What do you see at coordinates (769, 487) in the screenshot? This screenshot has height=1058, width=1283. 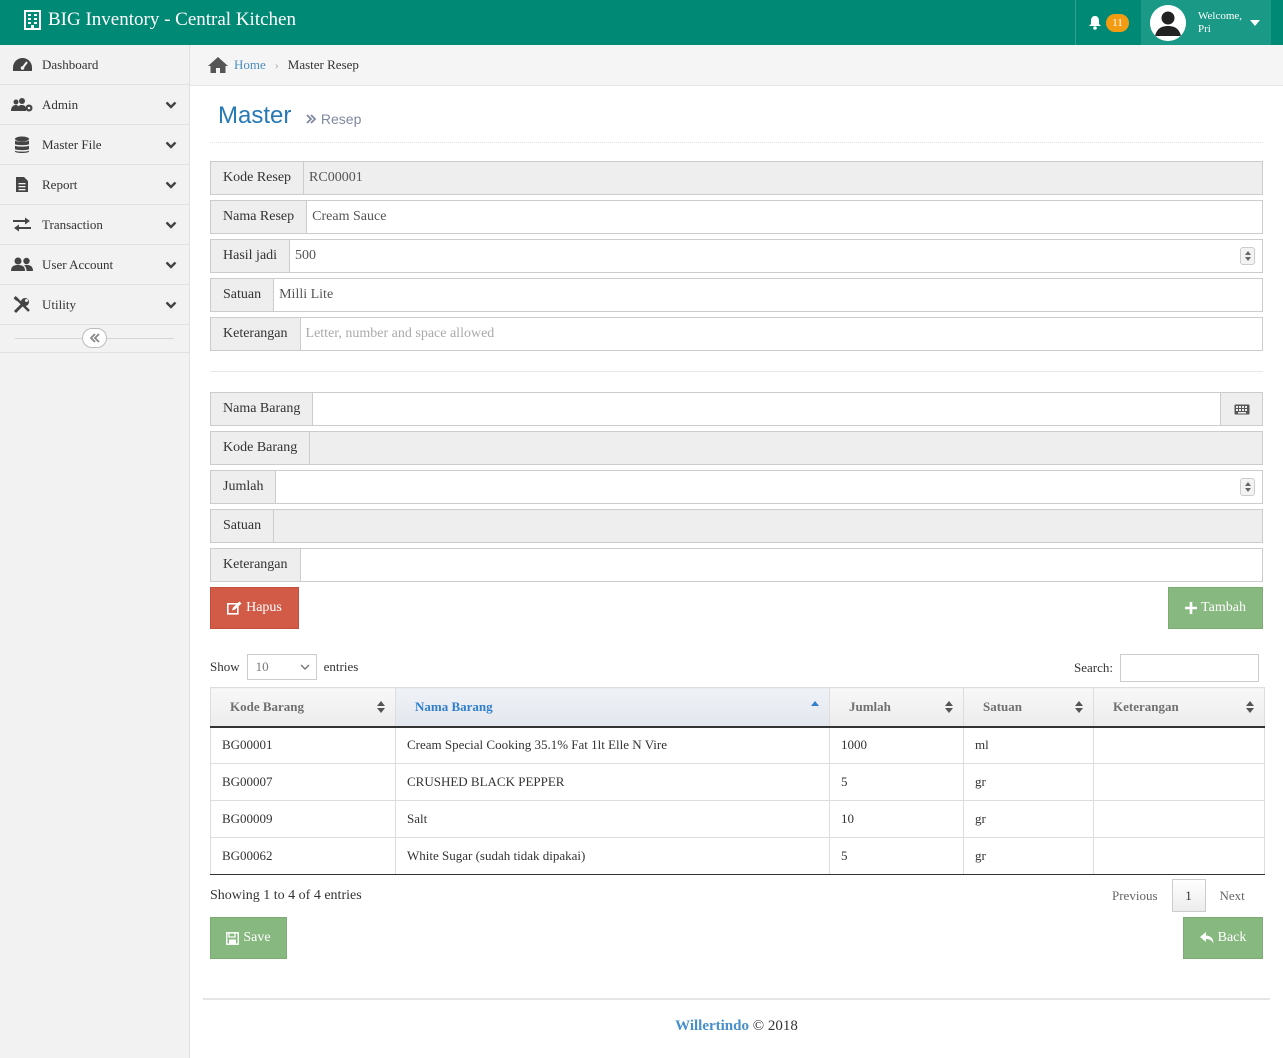 I see `jumlah-input` at bounding box center [769, 487].